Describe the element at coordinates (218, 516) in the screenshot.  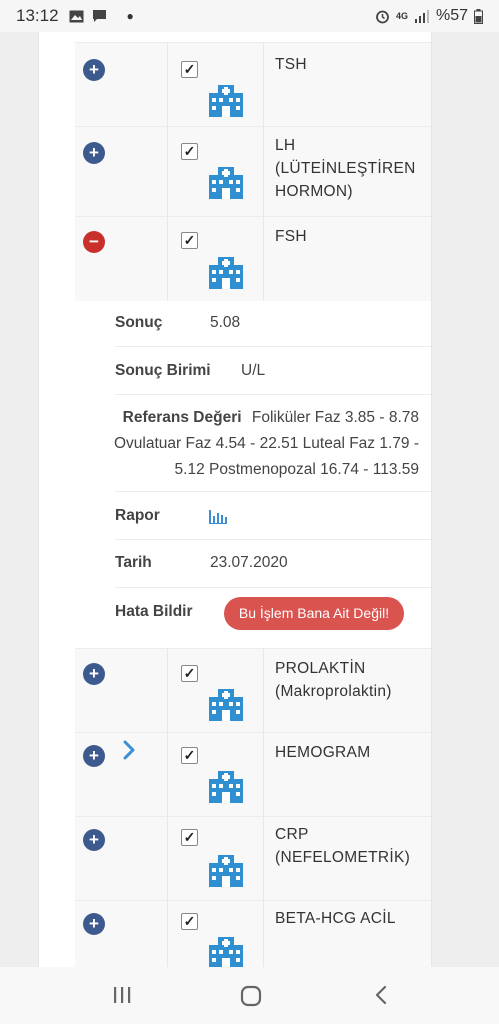
I see `bar-chart-icon` at that location.